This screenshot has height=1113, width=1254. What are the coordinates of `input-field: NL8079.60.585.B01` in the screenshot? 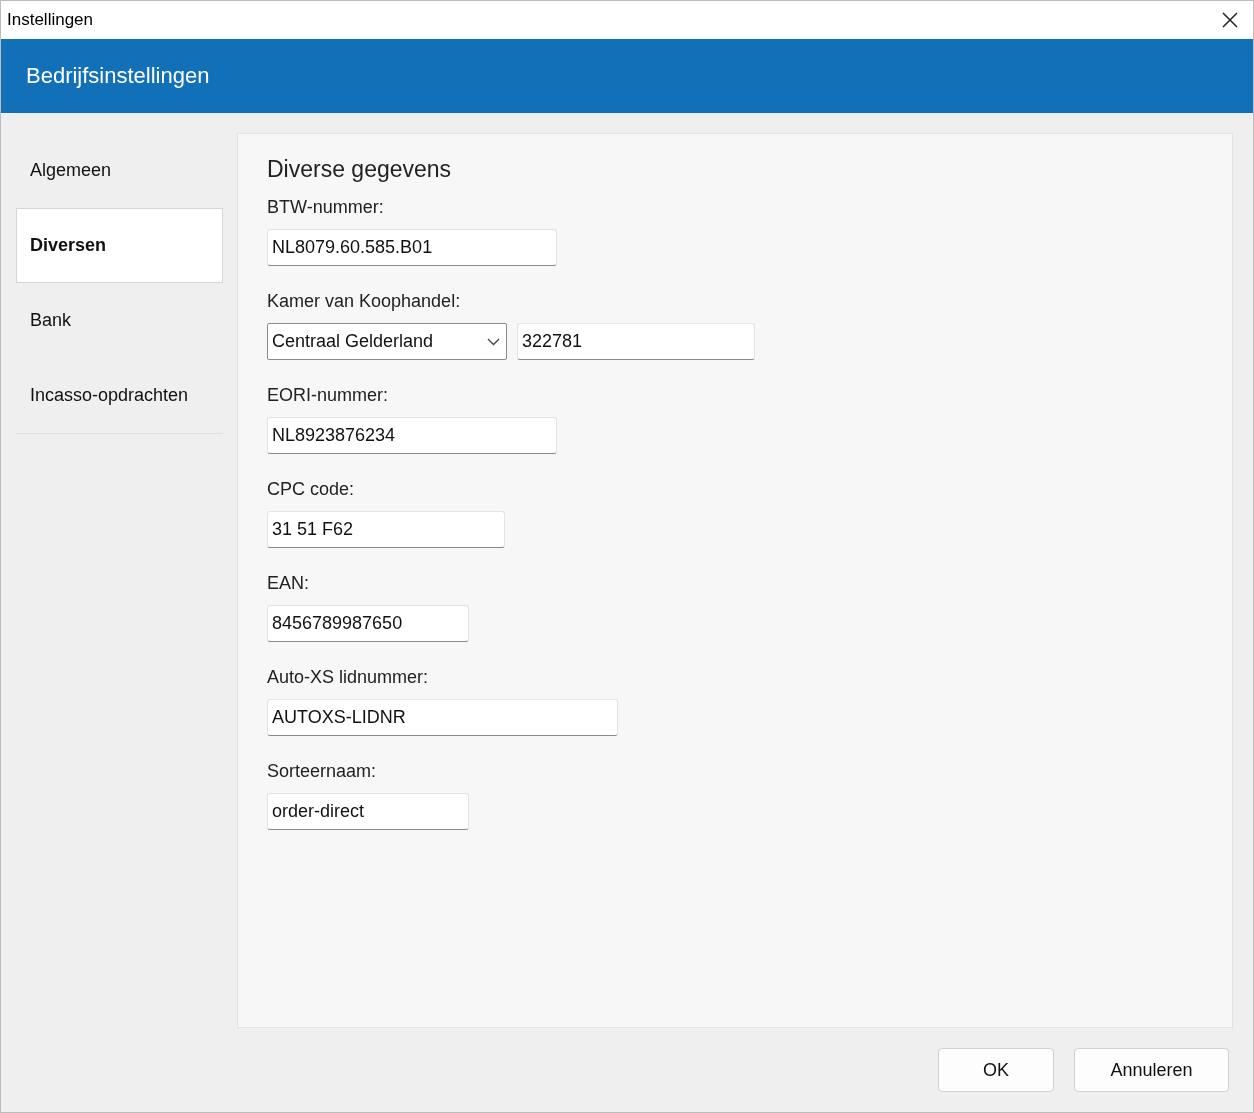 It's located at (412, 247).